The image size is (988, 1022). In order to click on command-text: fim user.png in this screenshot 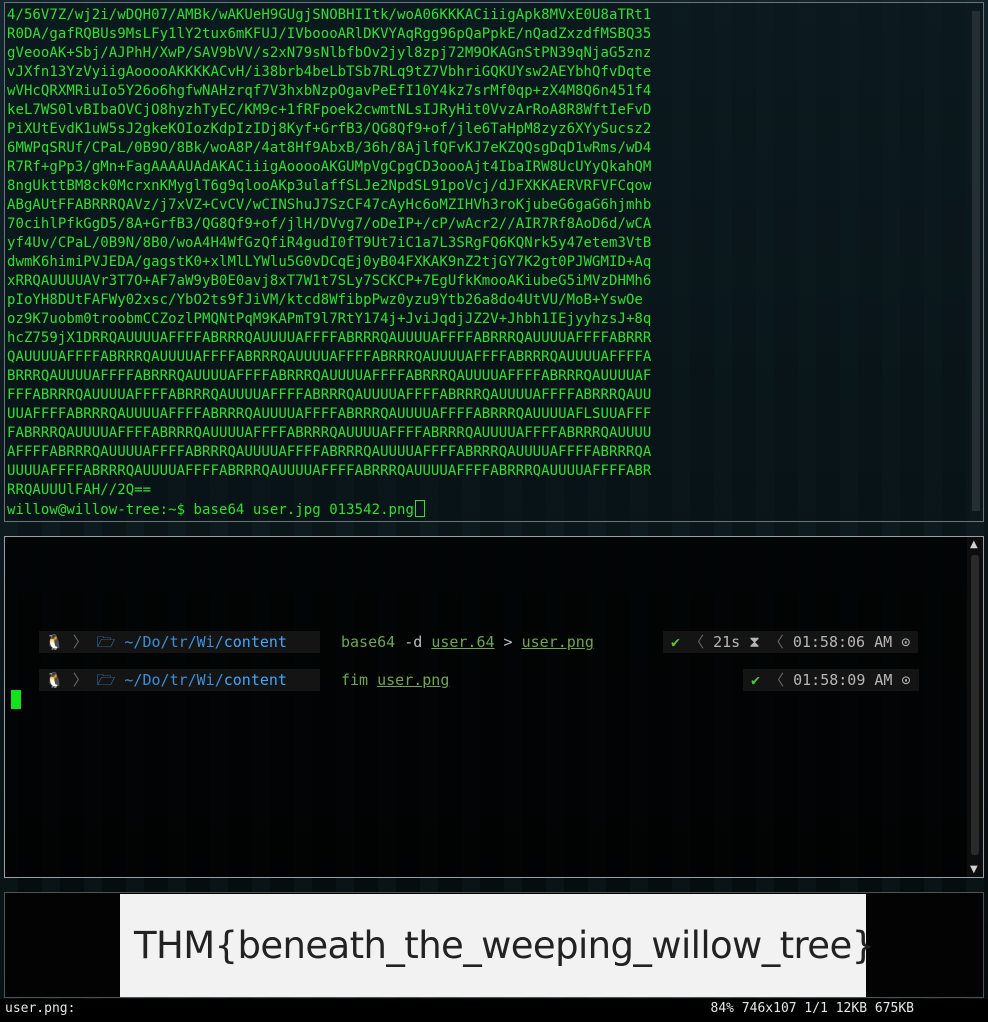, I will do `click(395, 680)`.